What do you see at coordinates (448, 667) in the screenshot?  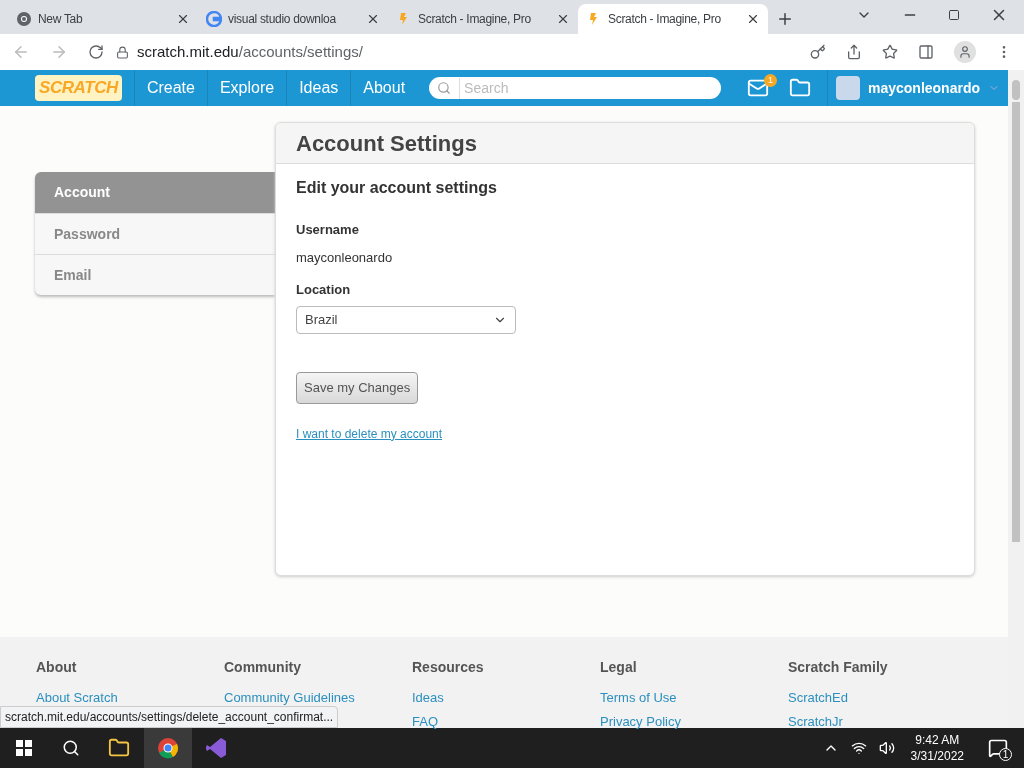 I see `footer-heading: Resources` at bounding box center [448, 667].